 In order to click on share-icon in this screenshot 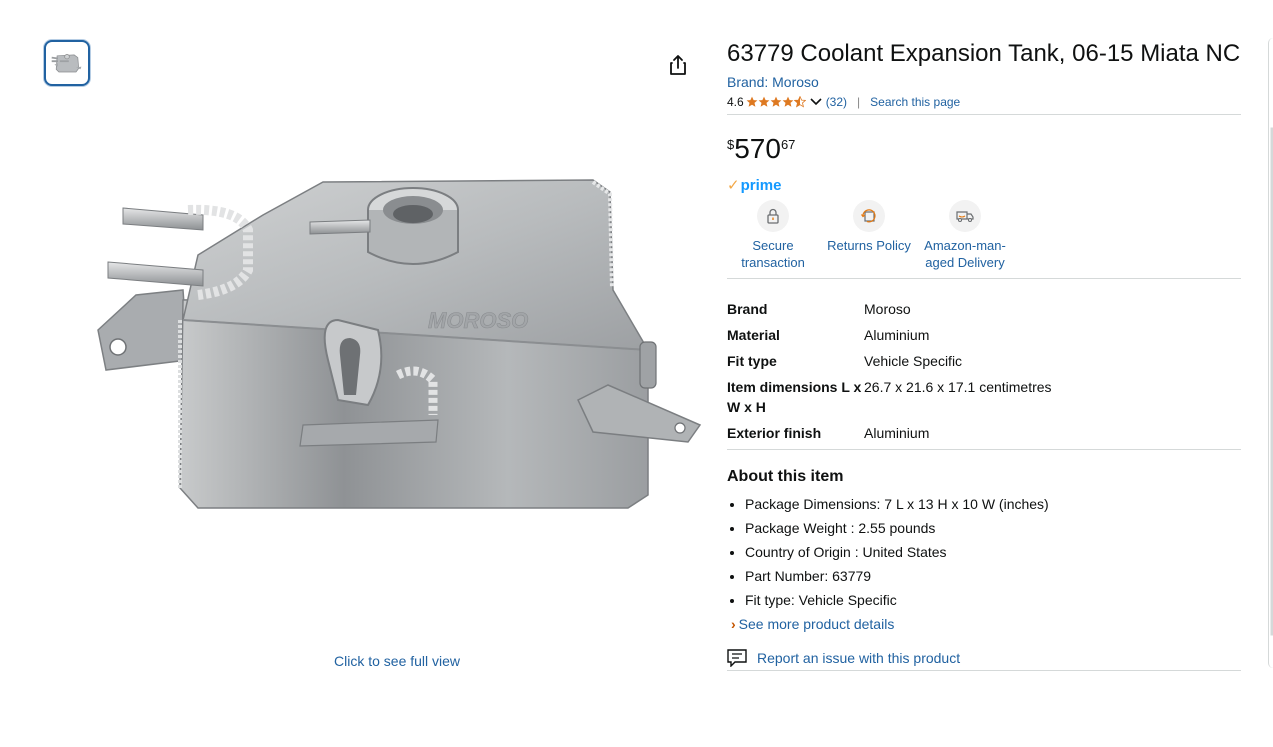, I will do `click(678, 65)`.